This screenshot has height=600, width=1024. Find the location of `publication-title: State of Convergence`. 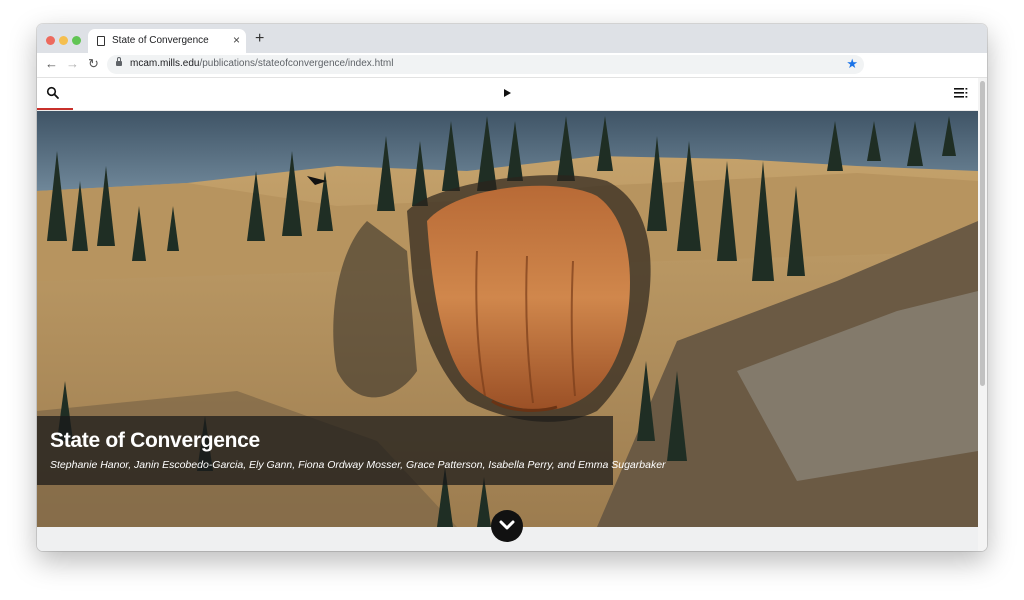

publication-title: State of Convergence is located at coordinates (155, 440).